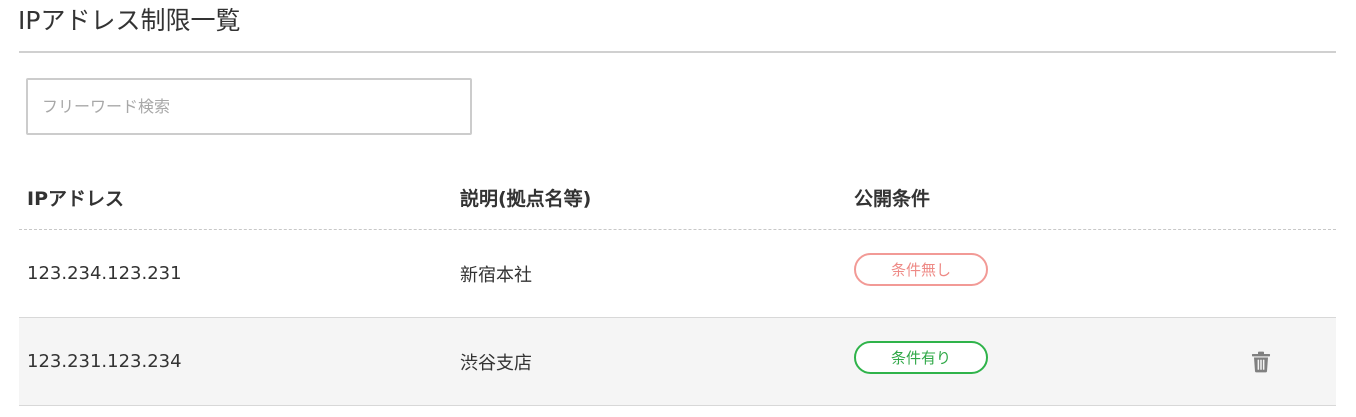  Describe the element at coordinates (921, 269) in the screenshot. I see `condition-badge: 条件無し` at that location.